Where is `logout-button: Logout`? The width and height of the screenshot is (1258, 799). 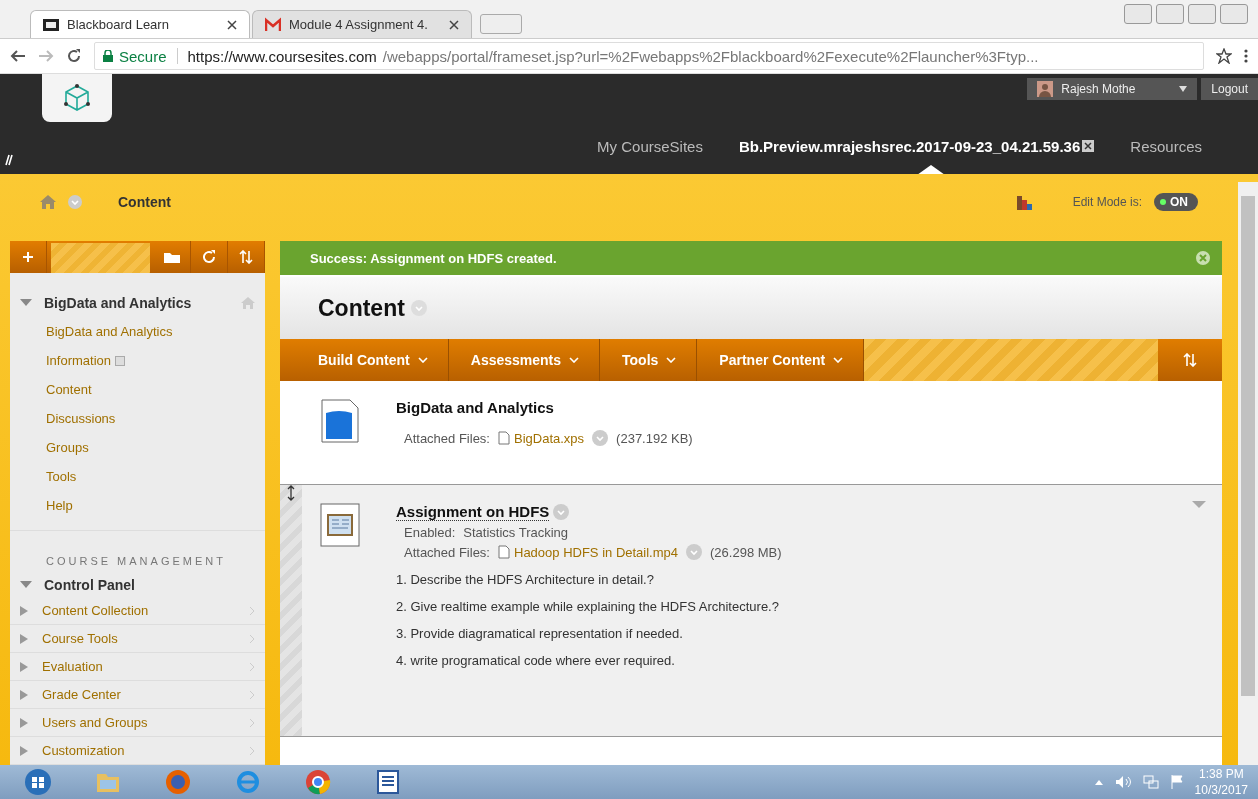
logout-button: Logout is located at coordinates (1229, 89).